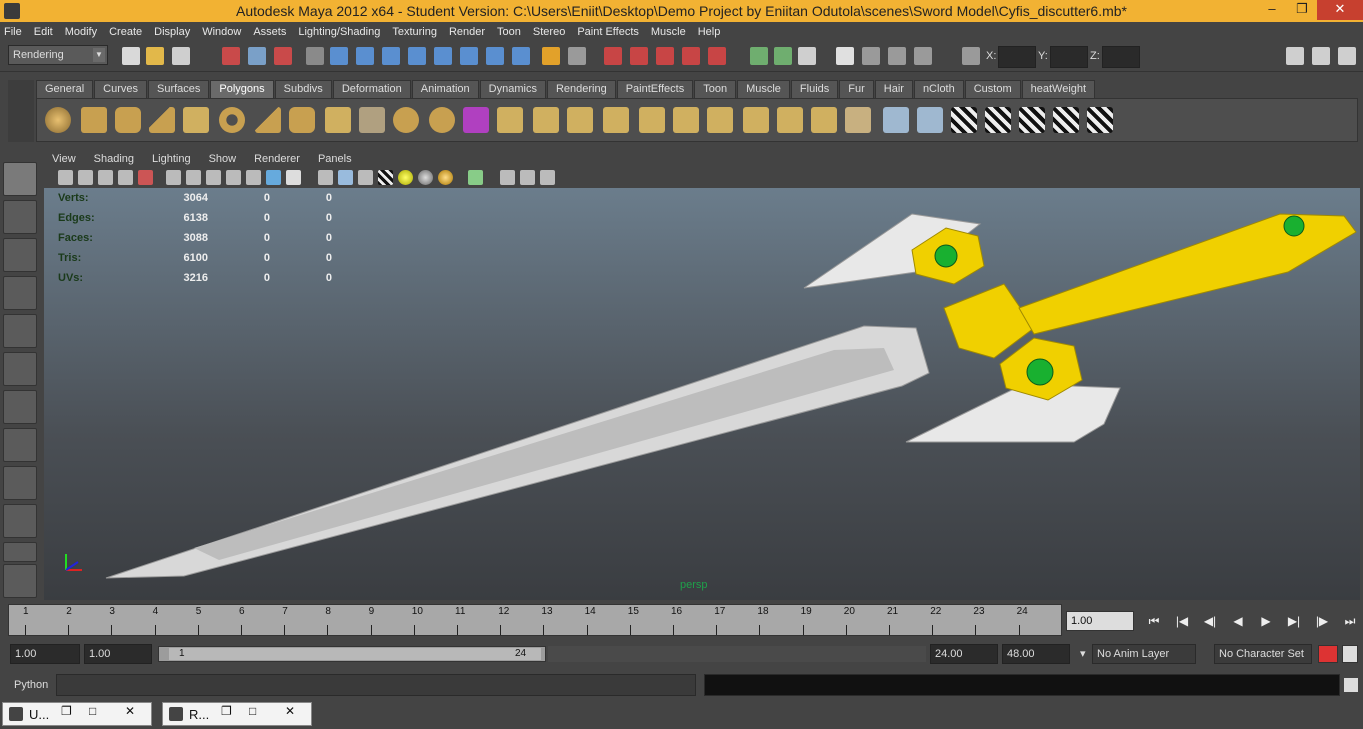  I want to click on animation-end-field: 48.00, so click(1036, 654).